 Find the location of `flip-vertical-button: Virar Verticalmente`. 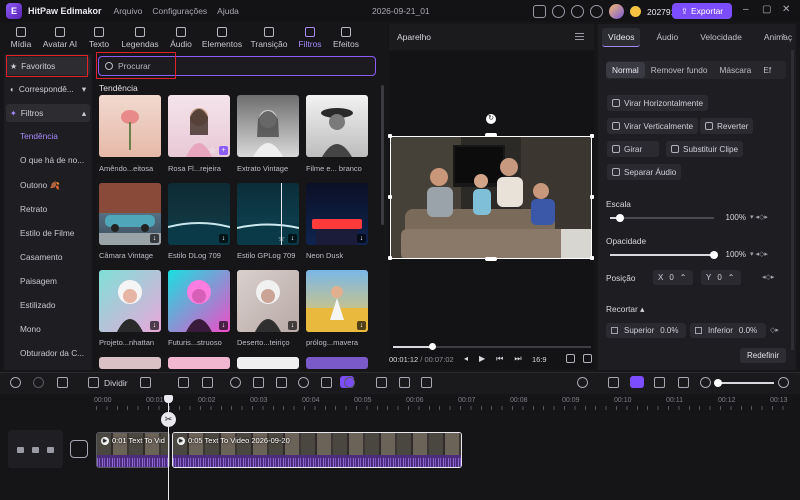

flip-vertical-button: Virar Verticalmente is located at coordinates (653, 126).